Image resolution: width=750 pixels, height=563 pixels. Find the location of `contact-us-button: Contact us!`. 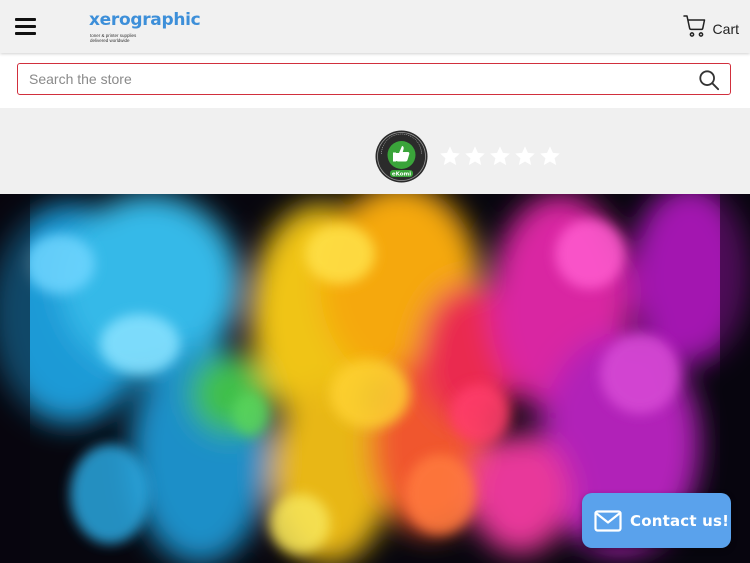

contact-us-button: Contact us! is located at coordinates (656, 520).